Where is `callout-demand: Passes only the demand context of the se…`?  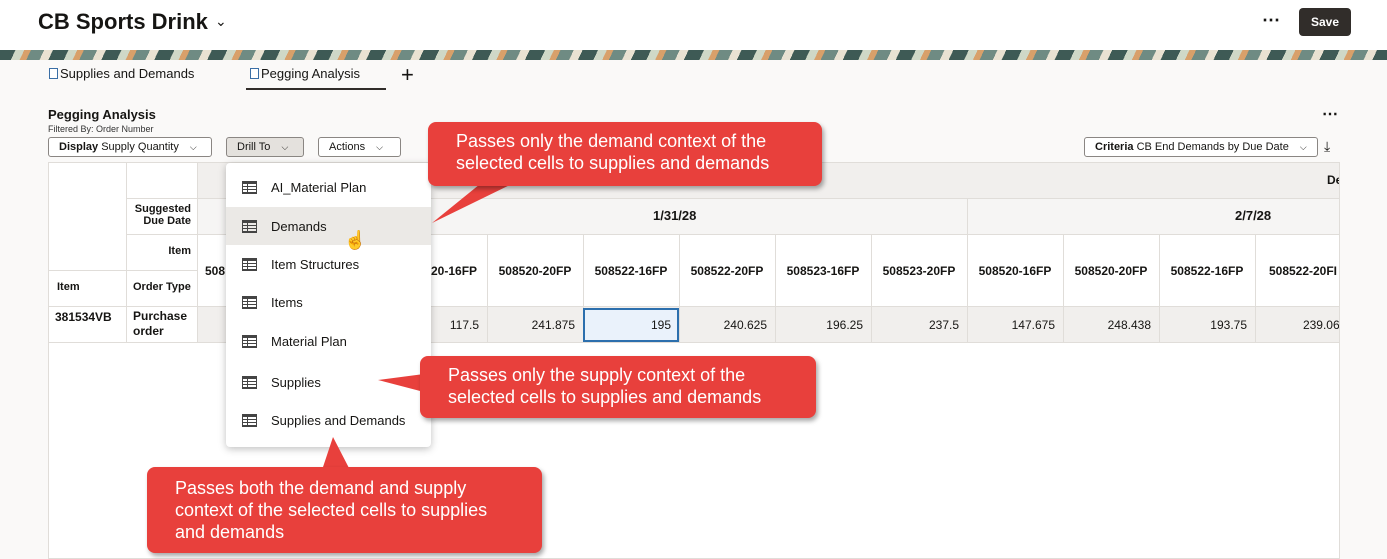
callout-demand: Passes only the demand context of the se… is located at coordinates (625, 154).